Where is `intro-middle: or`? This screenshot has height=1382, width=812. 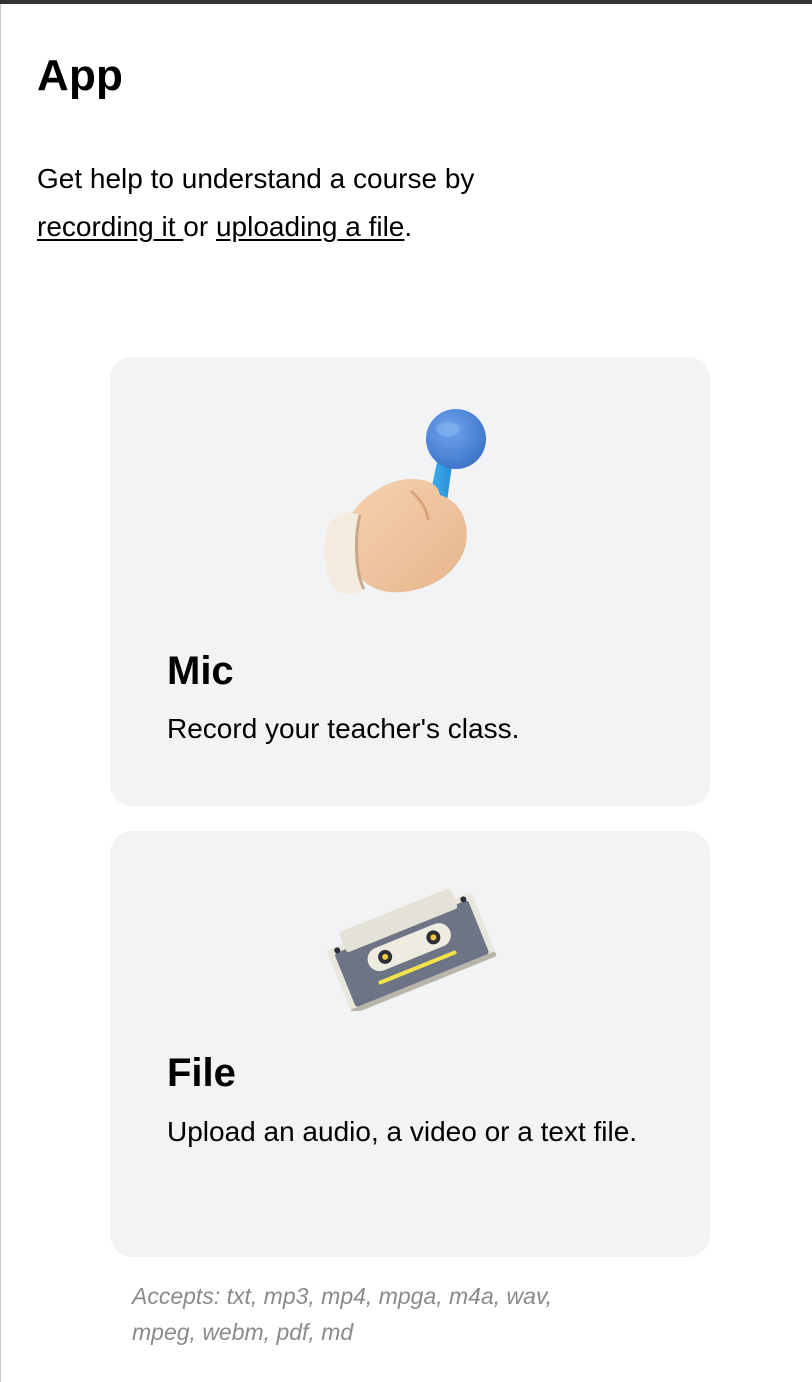
intro-middle: or is located at coordinates (199, 226).